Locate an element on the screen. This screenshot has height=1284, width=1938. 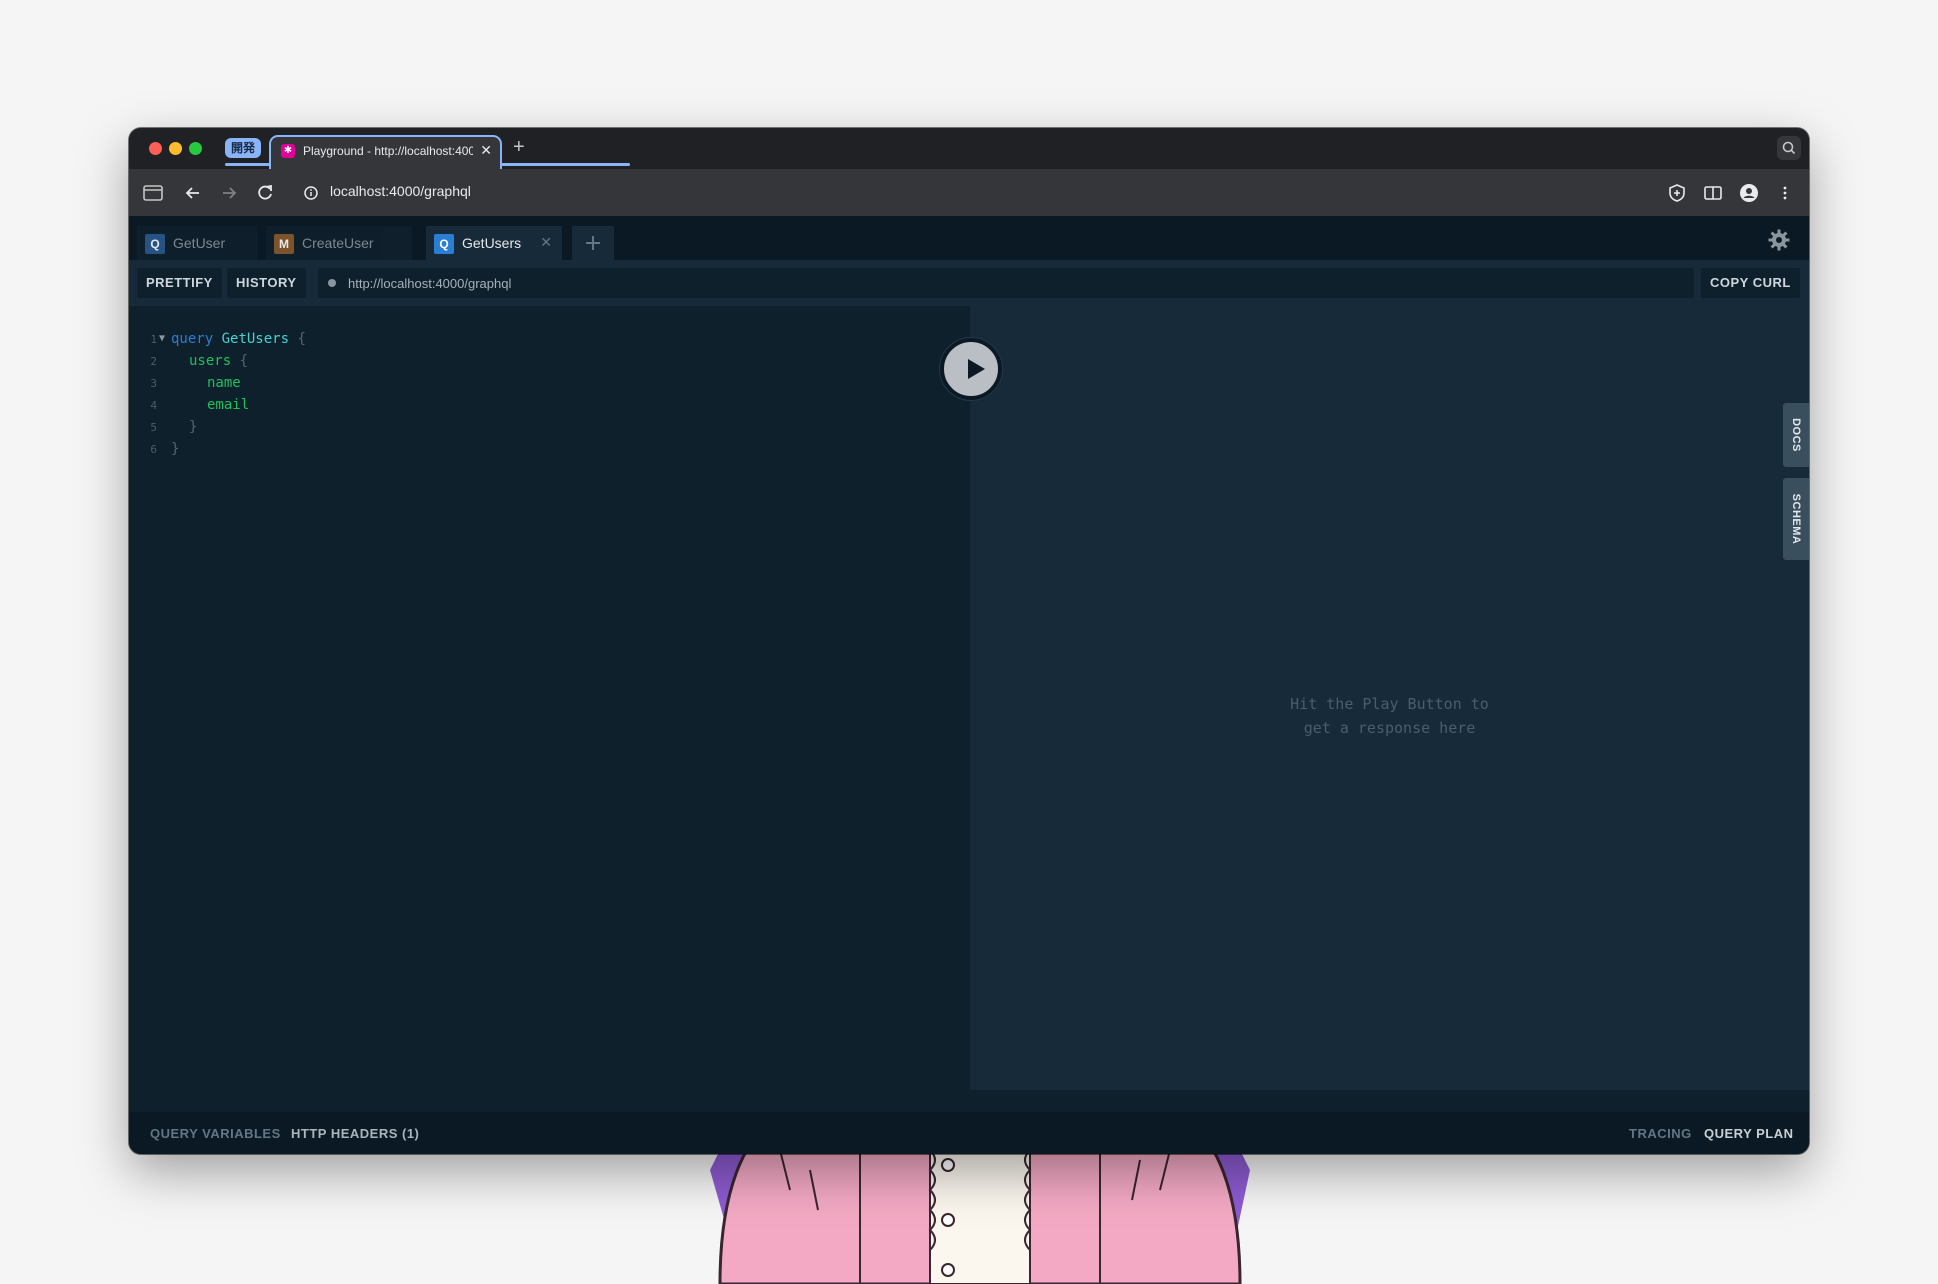
tab-createuser: M CreateUser is located at coordinates (339, 243).